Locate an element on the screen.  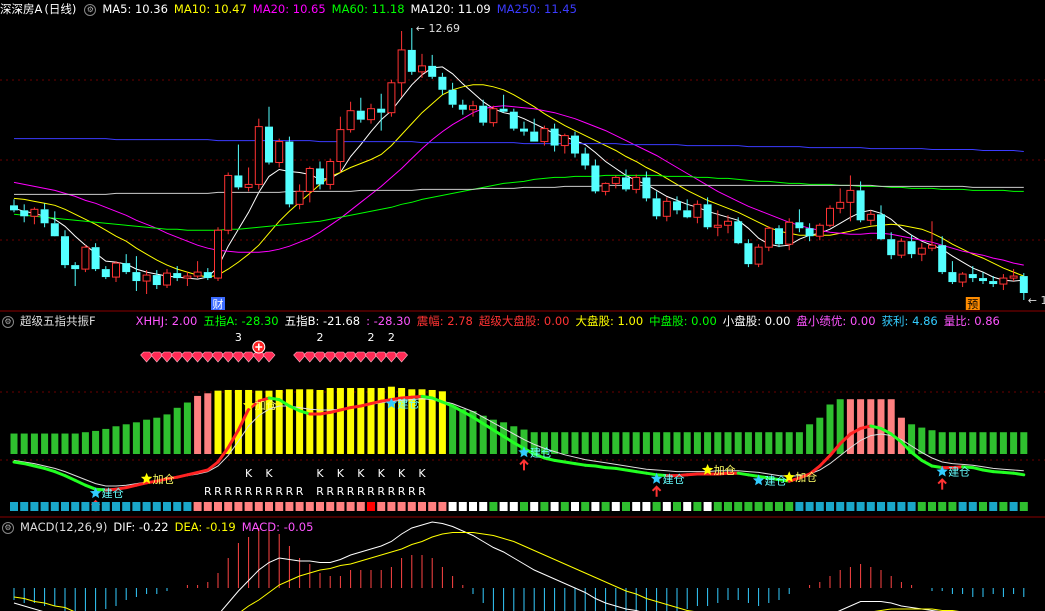
ma-legend-item: MA5: 10.36 is located at coordinates (135, 9).